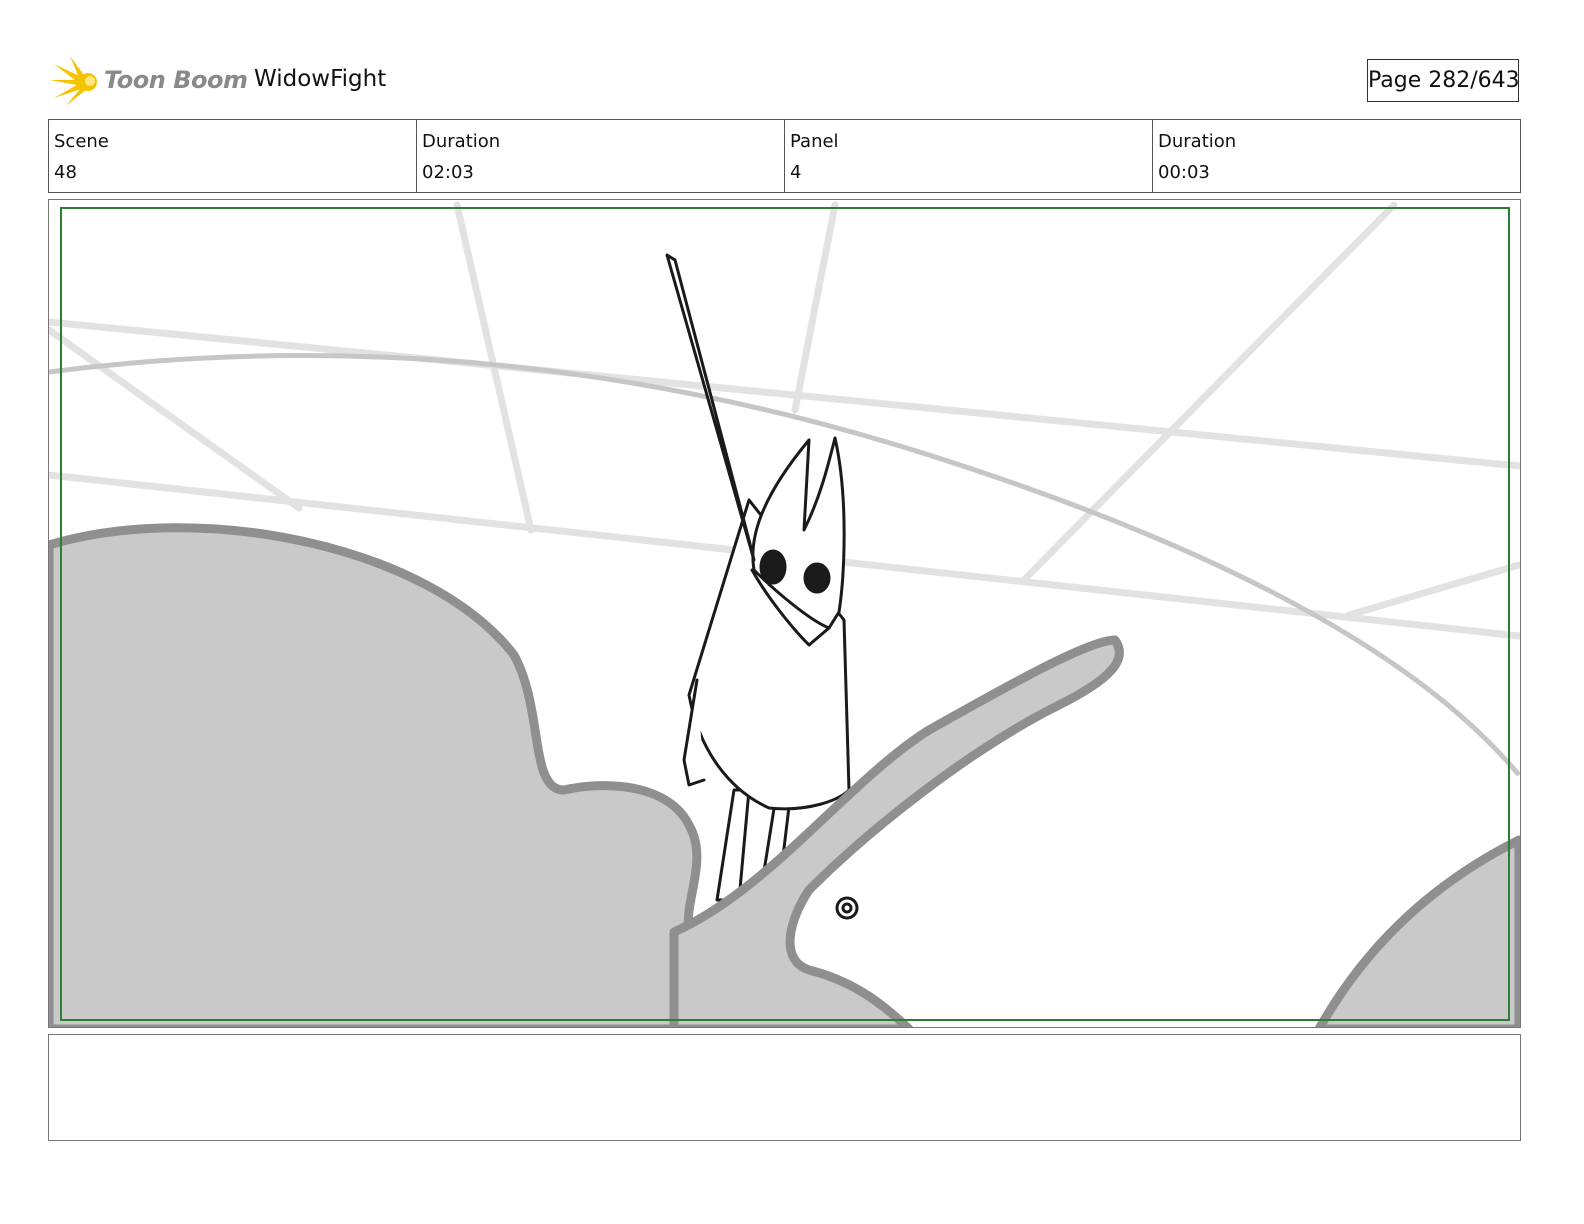 This screenshot has height=1224, width=1584. Describe the element at coordinates (1443, 80) in the screenshot. I see `page-number: Page 282/643` at that location.